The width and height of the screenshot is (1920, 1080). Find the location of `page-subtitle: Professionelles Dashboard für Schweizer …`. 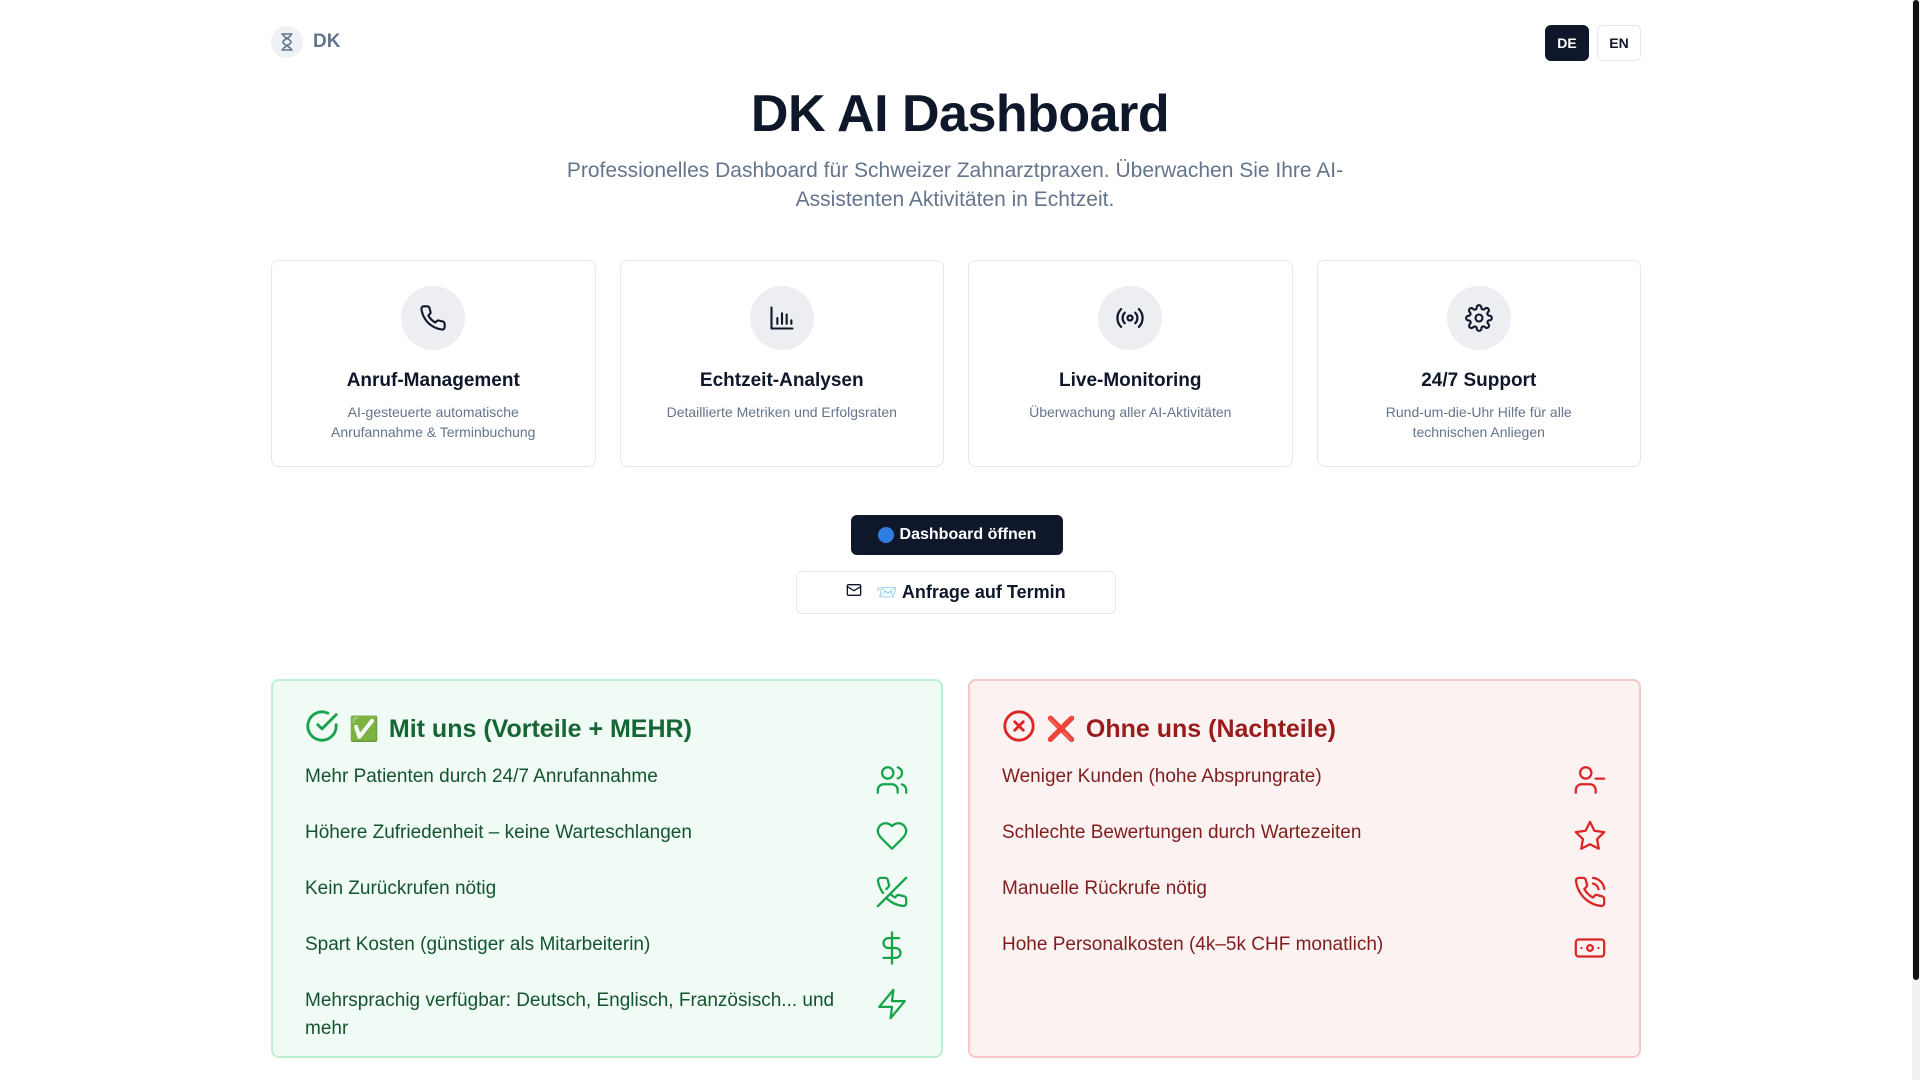

page-subtitle: Professionelles Dashboard für Schweizer … is located at coordinates (955, 185).